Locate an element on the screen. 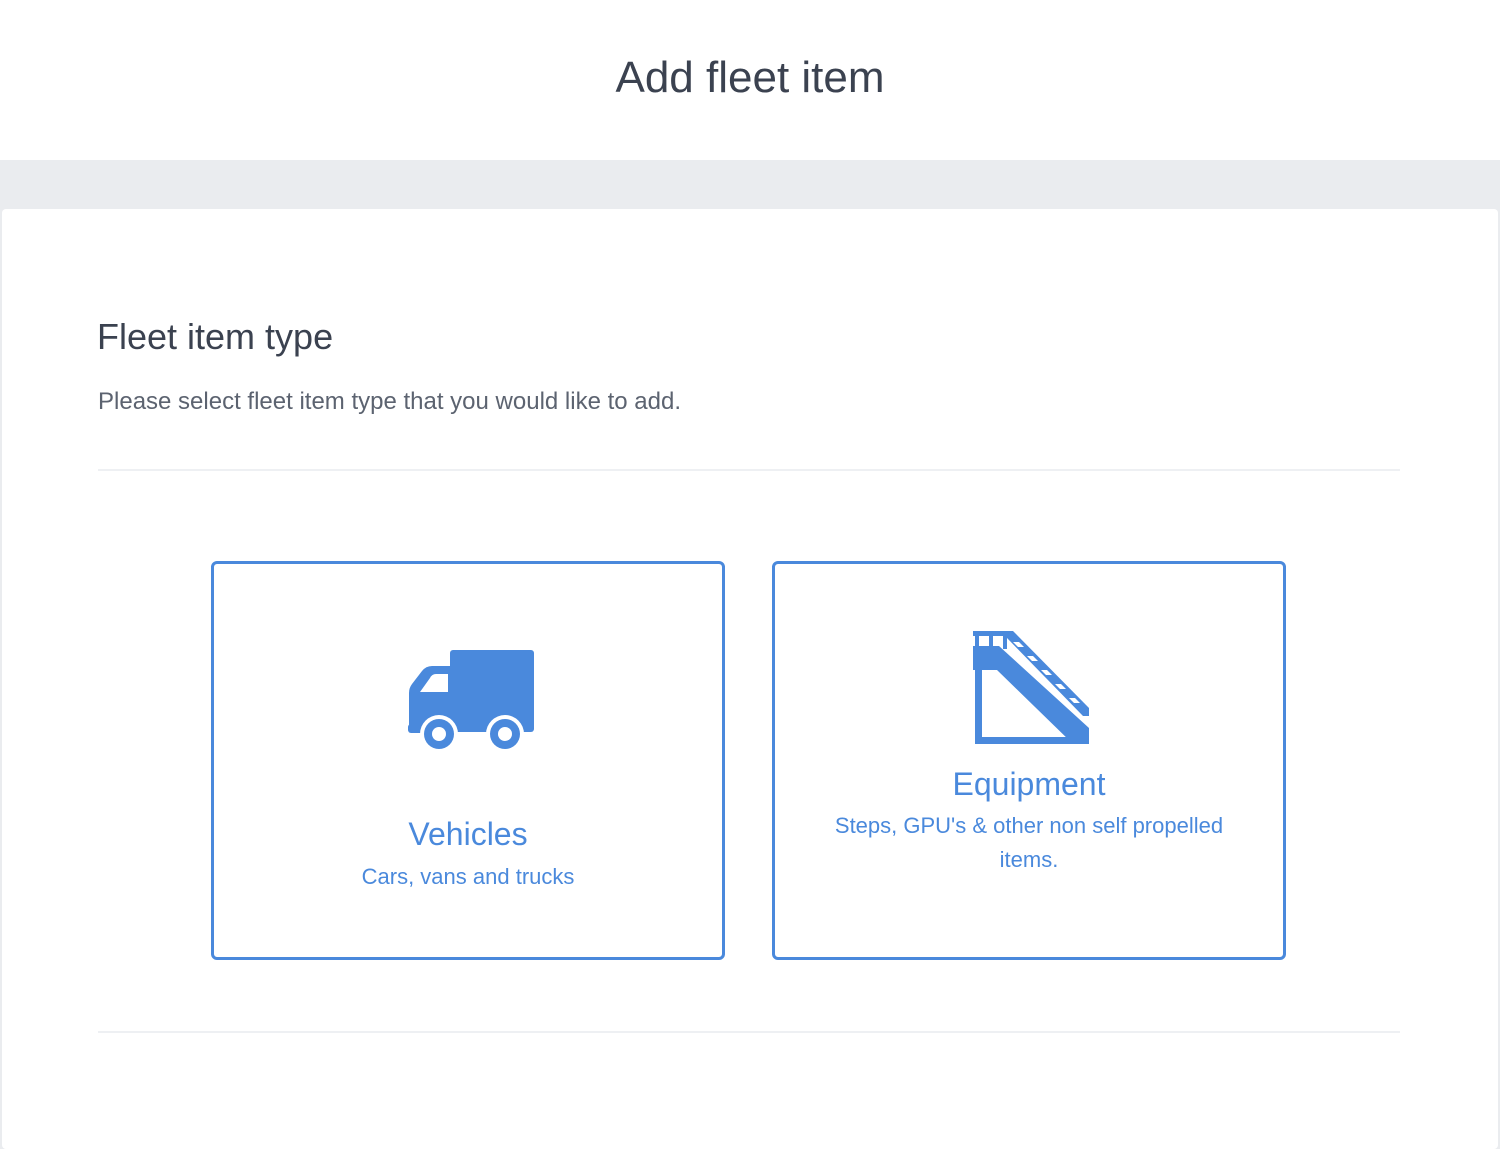  truck-icon is located at coordinates (471, 701).